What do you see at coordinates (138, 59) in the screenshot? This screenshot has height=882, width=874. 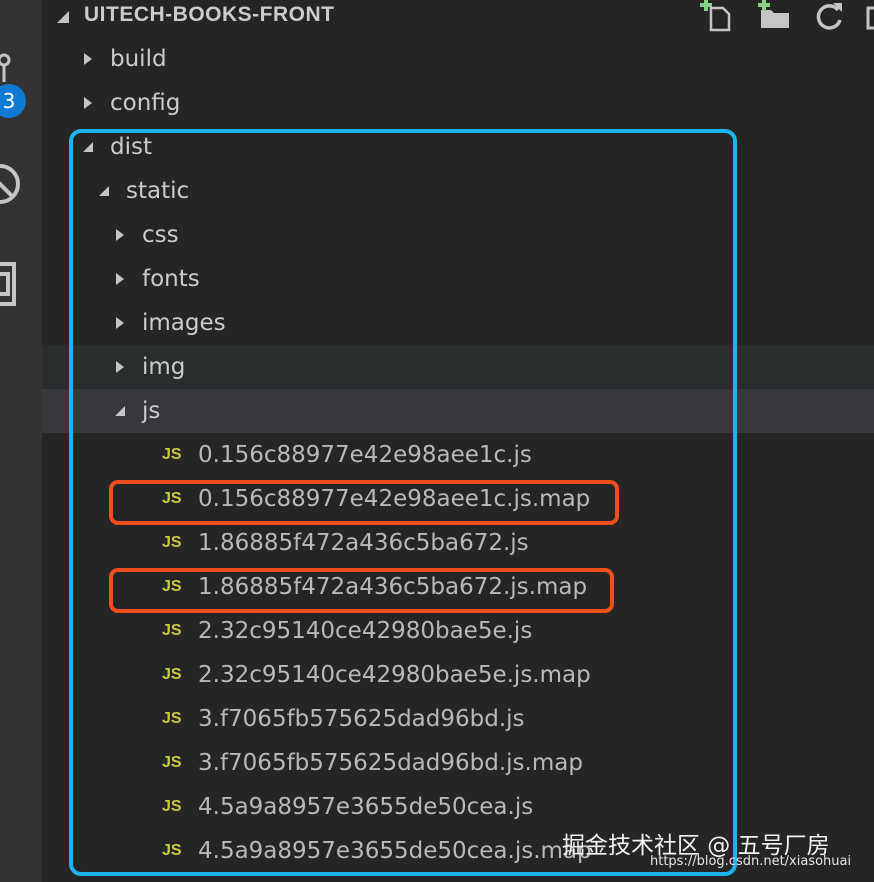 I see `tree-item-label: build` at bounding box center [138, 59].